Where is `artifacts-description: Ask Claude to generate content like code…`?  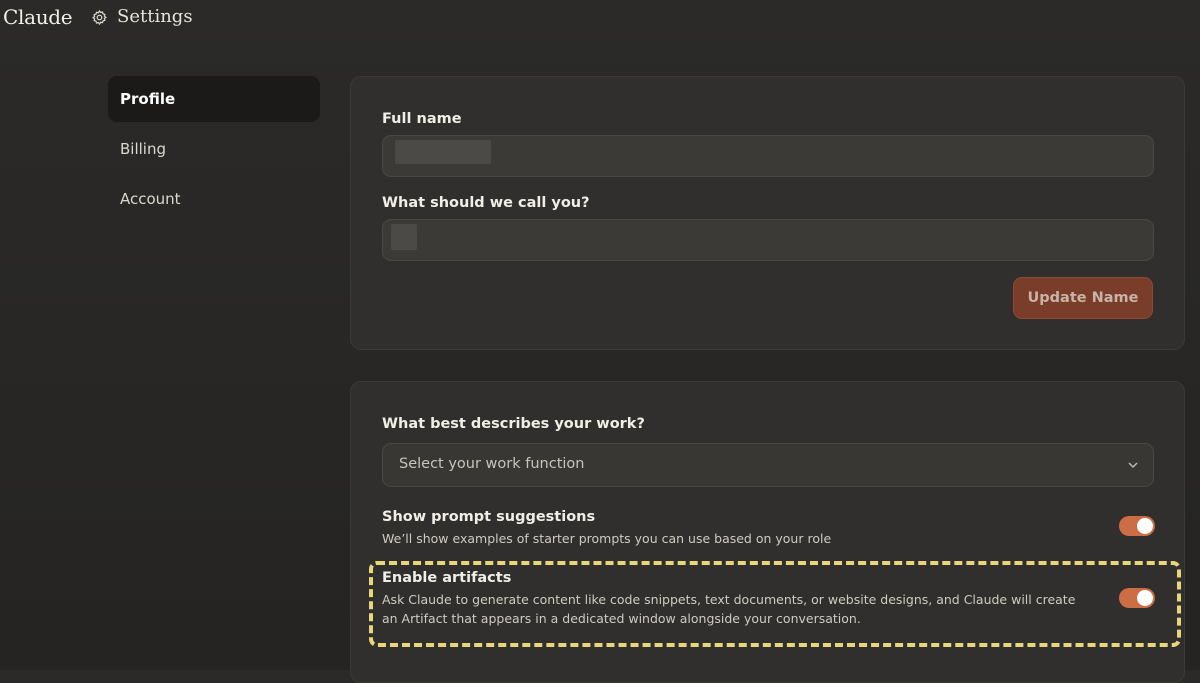 artifacts-description: Ask Claude to generate content like code… is located at coordinates (729, 609).